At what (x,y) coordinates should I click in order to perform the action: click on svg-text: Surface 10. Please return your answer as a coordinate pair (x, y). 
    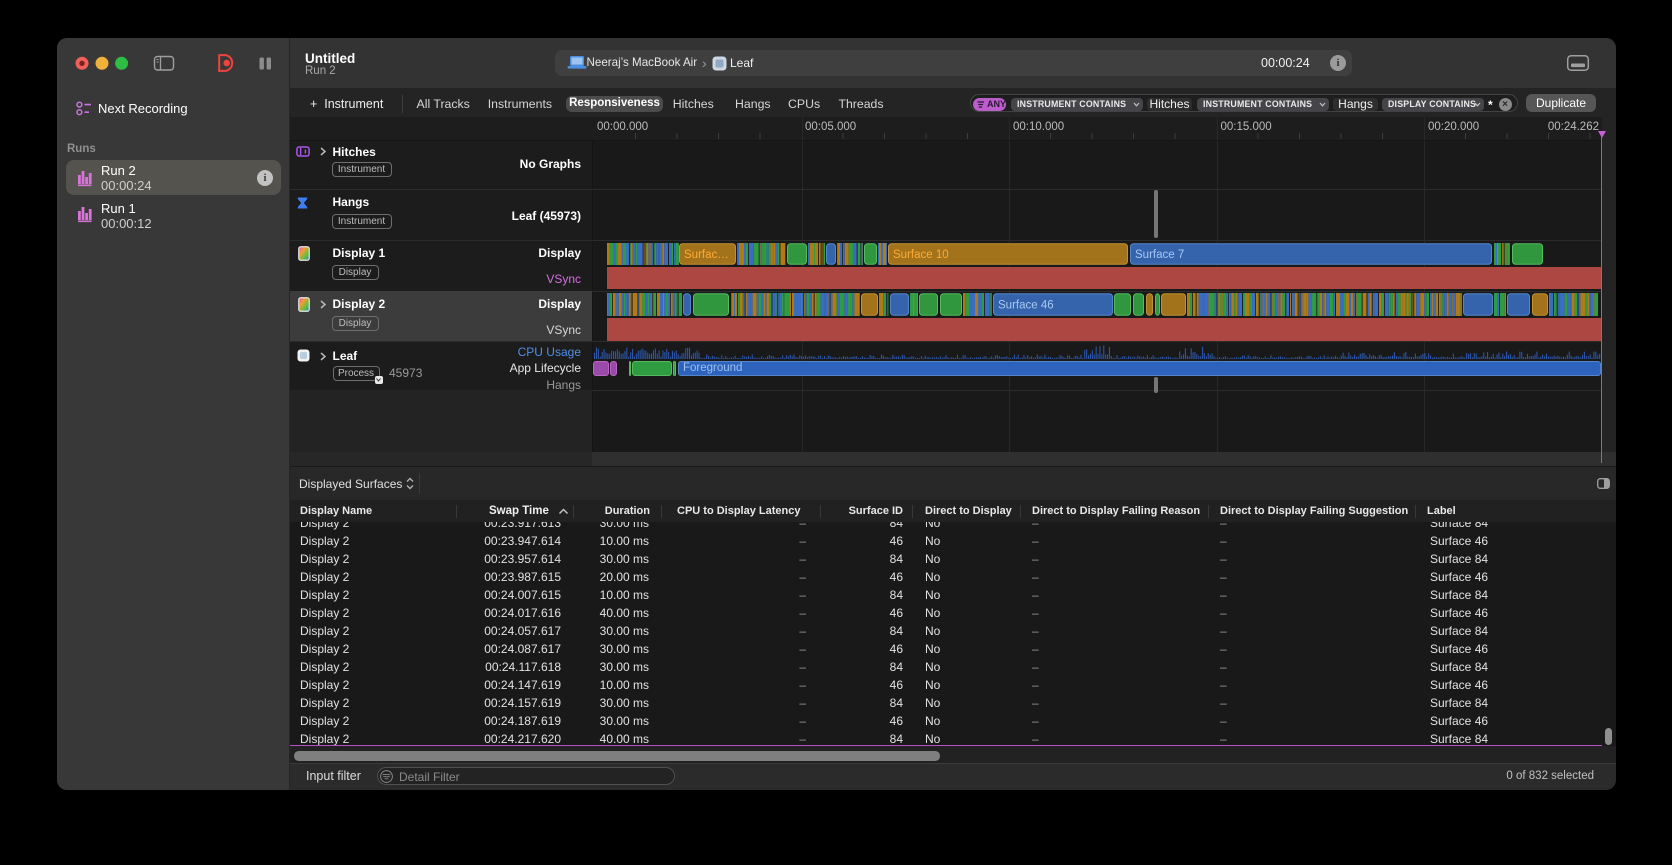
    Looking at the image, I should click on (921, 255).